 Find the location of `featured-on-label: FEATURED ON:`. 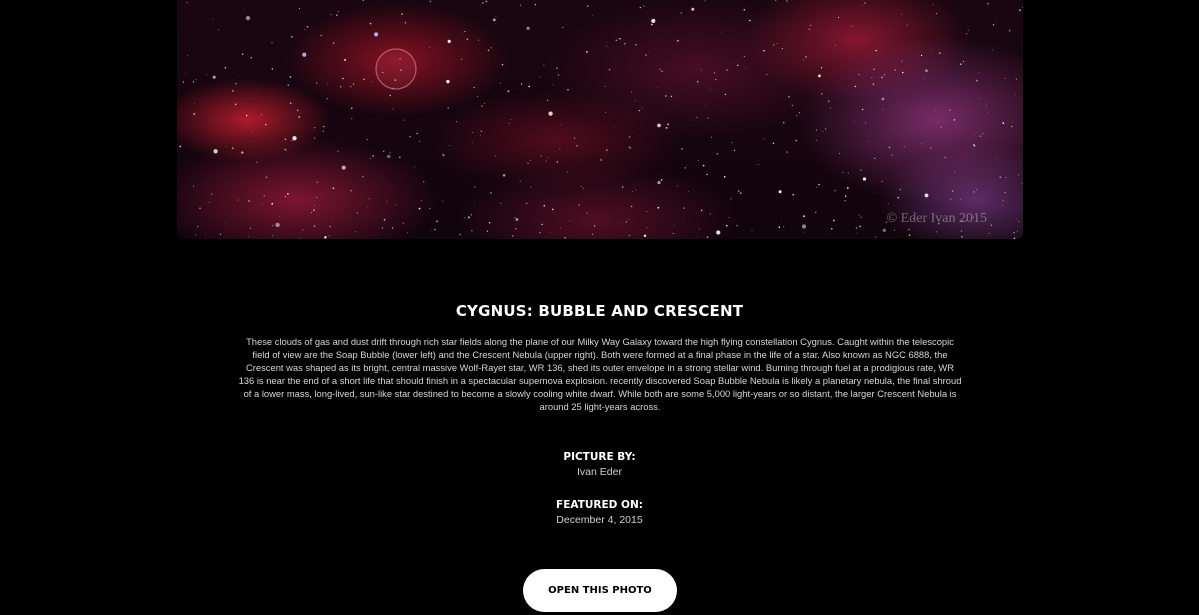

featured-on-label: FEATURED ON: is located at coordinates (599, 505).